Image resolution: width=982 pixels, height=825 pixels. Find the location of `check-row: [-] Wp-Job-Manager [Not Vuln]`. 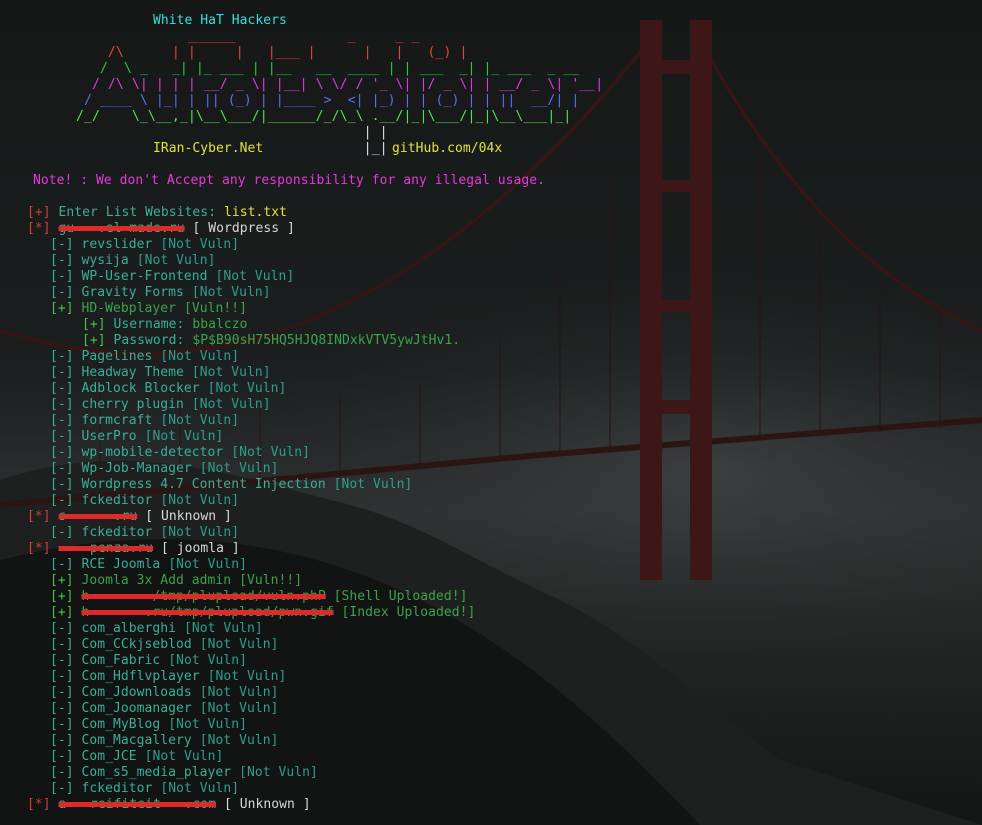

check-row: [-] Wp-Job-Manager [Not Vuln] is located at coordinates (164, 469).